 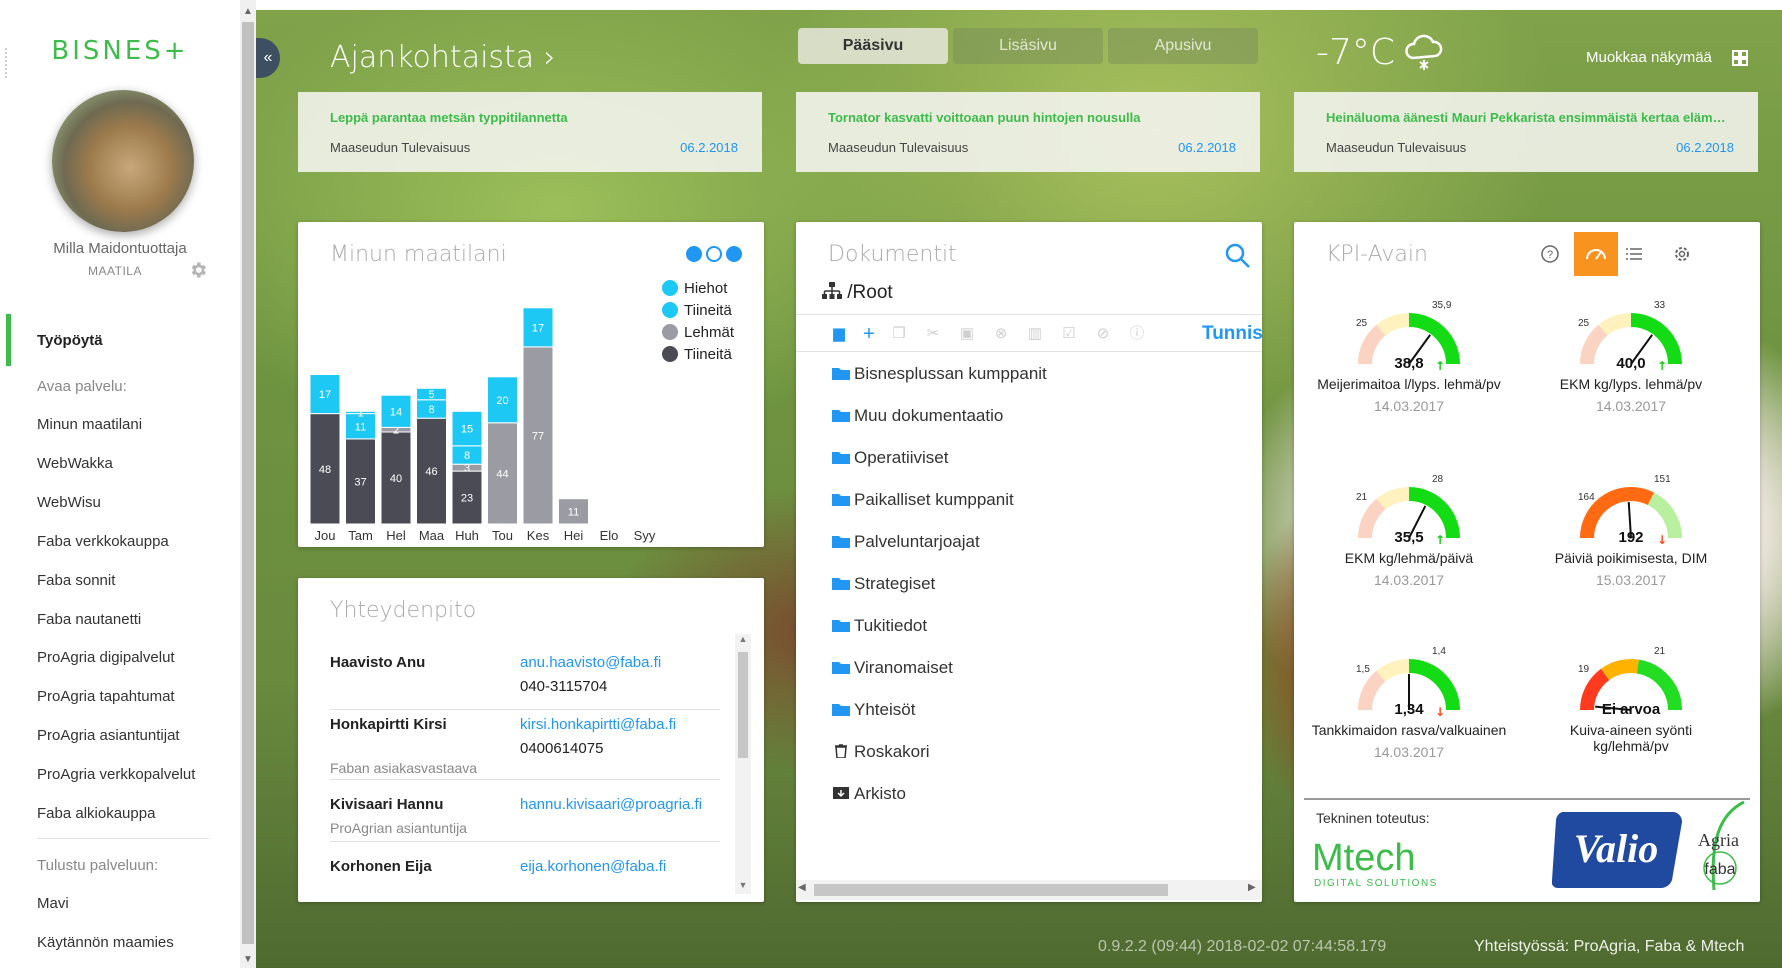 I want to click on trash-item: Roskakori, so click(x=881, y=752).